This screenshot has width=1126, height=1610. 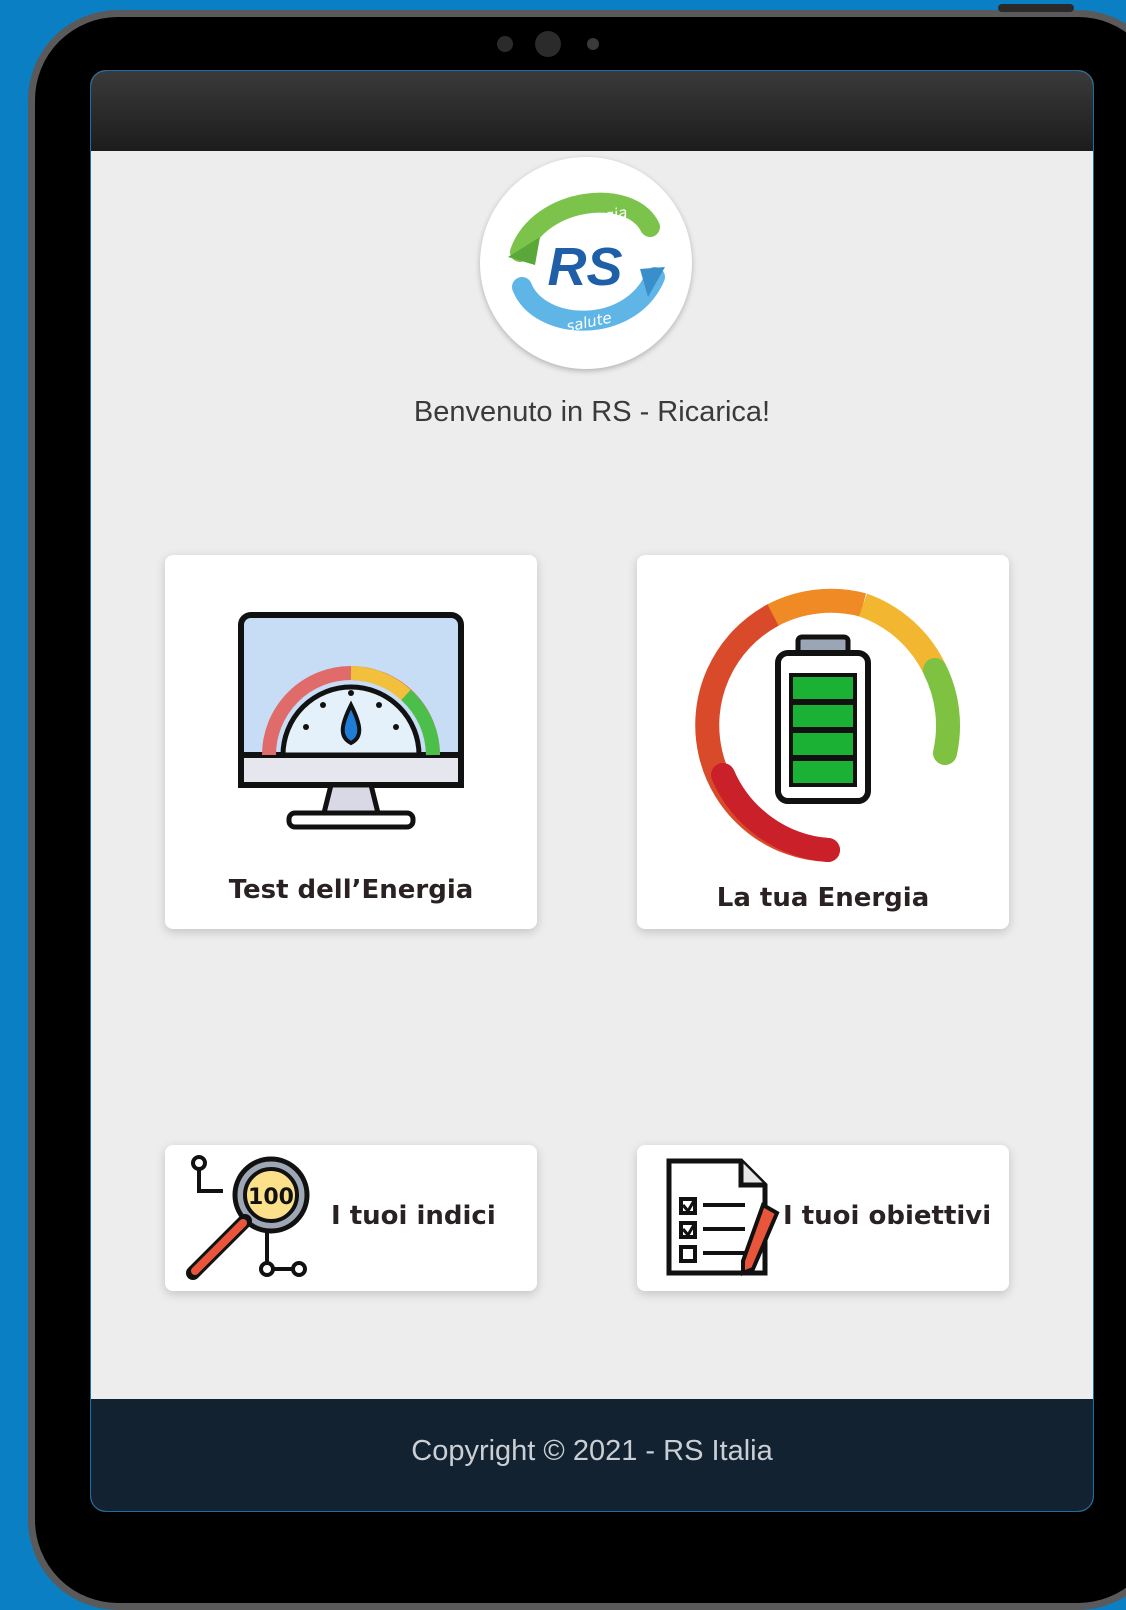 I want to click on top-bar, so click(x=592, y=111).